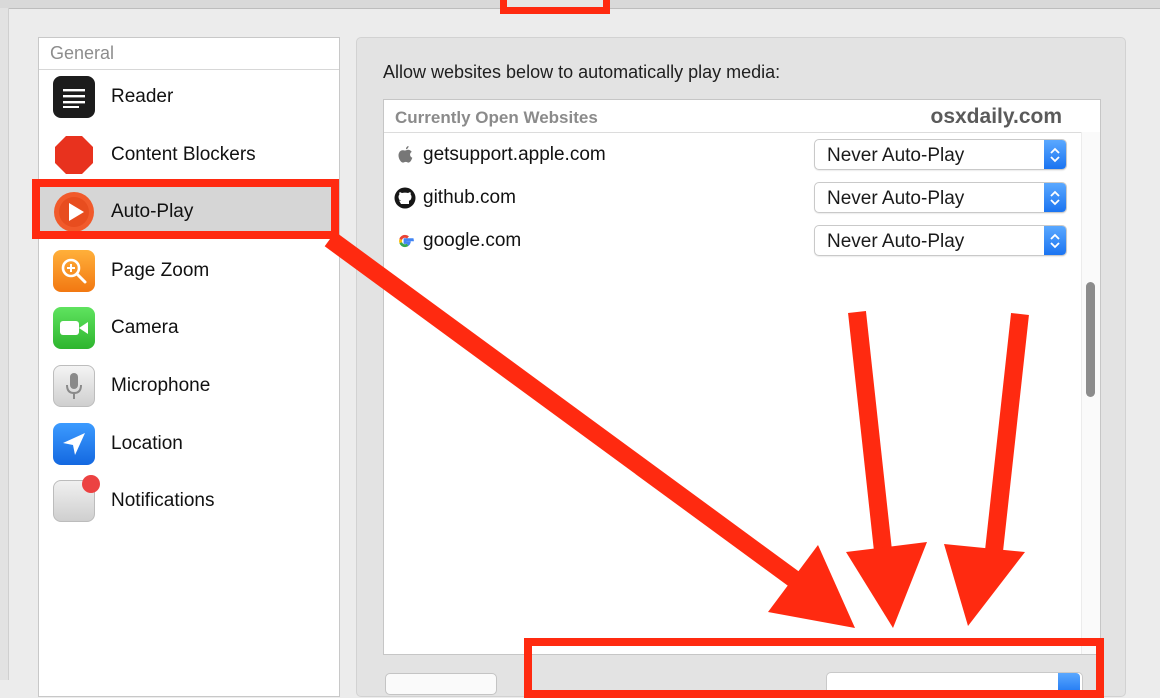 The height and width of the screenshot is (698, 1160). Describe the element at coordinates (870, 436) in the screenshot. I see `center-arrow-shaft` at that location.